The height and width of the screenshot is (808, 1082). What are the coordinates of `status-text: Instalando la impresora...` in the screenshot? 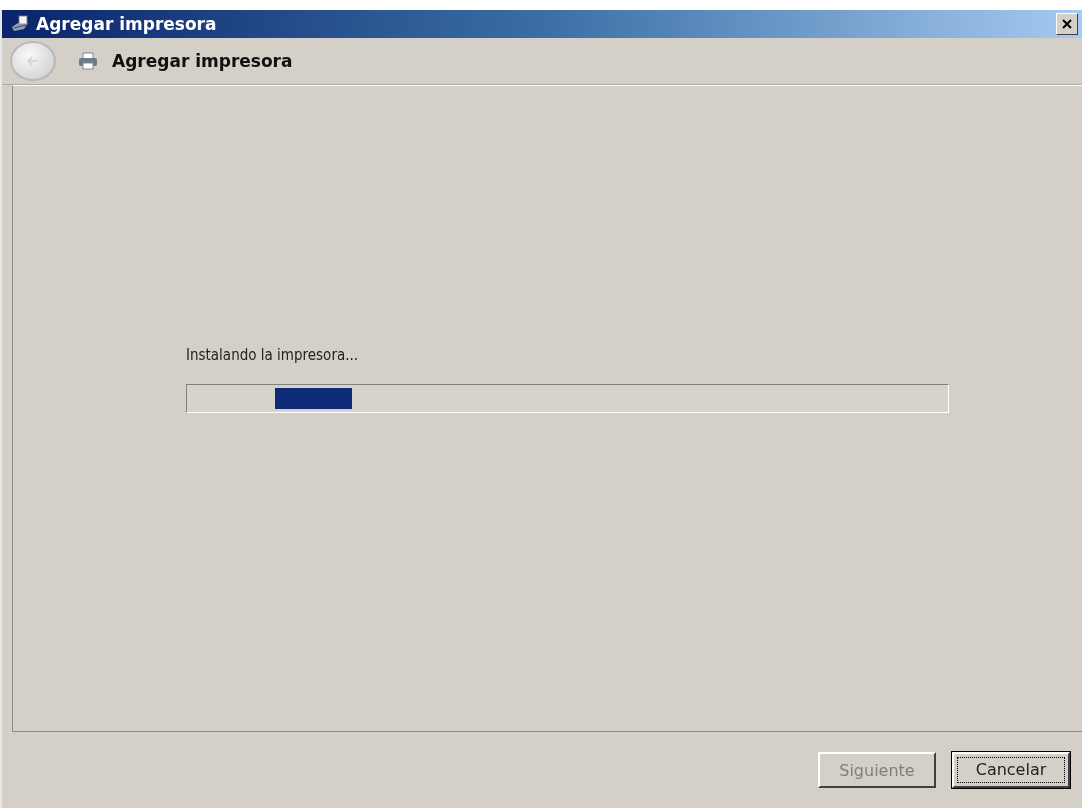 It's located at (273, 355).